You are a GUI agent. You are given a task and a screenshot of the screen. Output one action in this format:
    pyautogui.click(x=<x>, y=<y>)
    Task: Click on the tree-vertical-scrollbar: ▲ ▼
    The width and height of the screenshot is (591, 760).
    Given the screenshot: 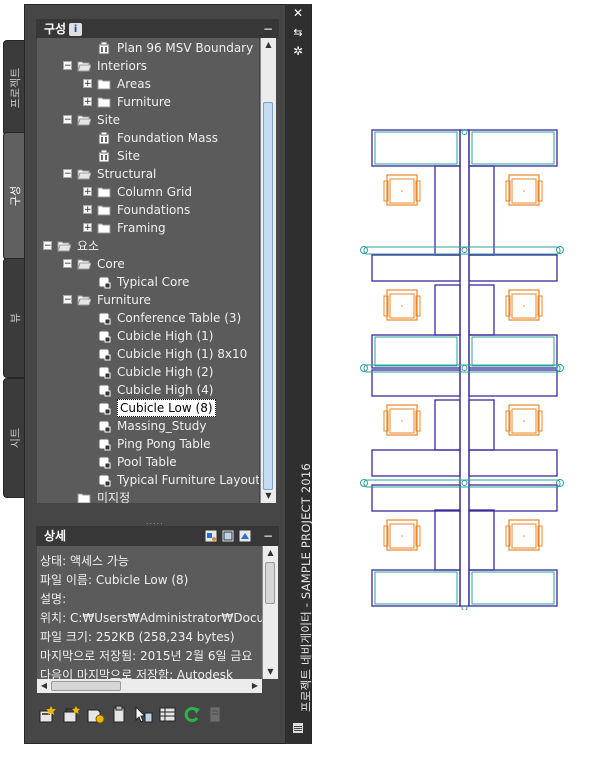 What is the action you would take?
    pyautogui.click(x=268, y=270)
    